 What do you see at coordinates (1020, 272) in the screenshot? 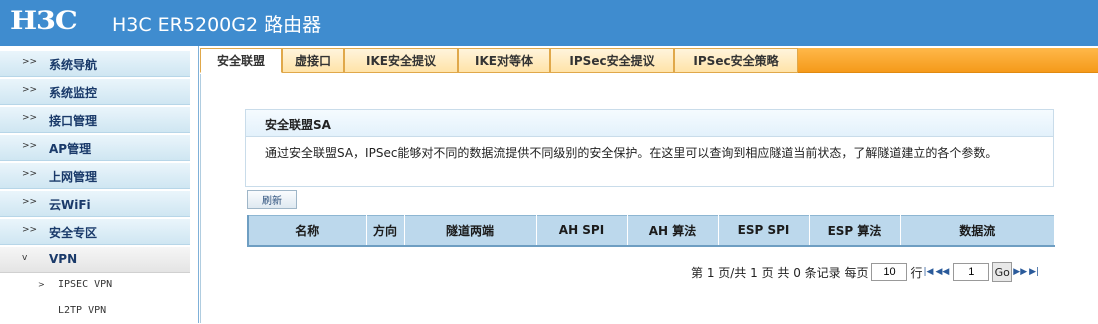
I see `next-page-icon: ▶▶` at bounding box center [1020, 272].